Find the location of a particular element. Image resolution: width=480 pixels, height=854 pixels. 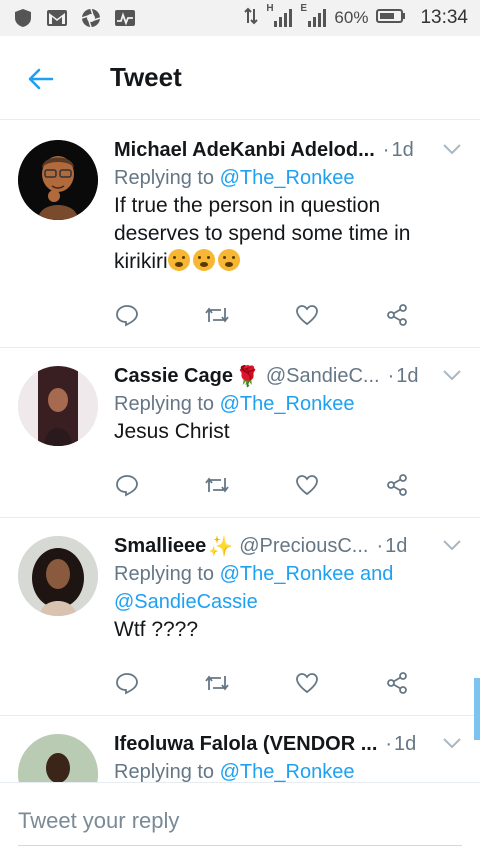

tweet-text: Wtf ???? is located at coordinates (156, 629).